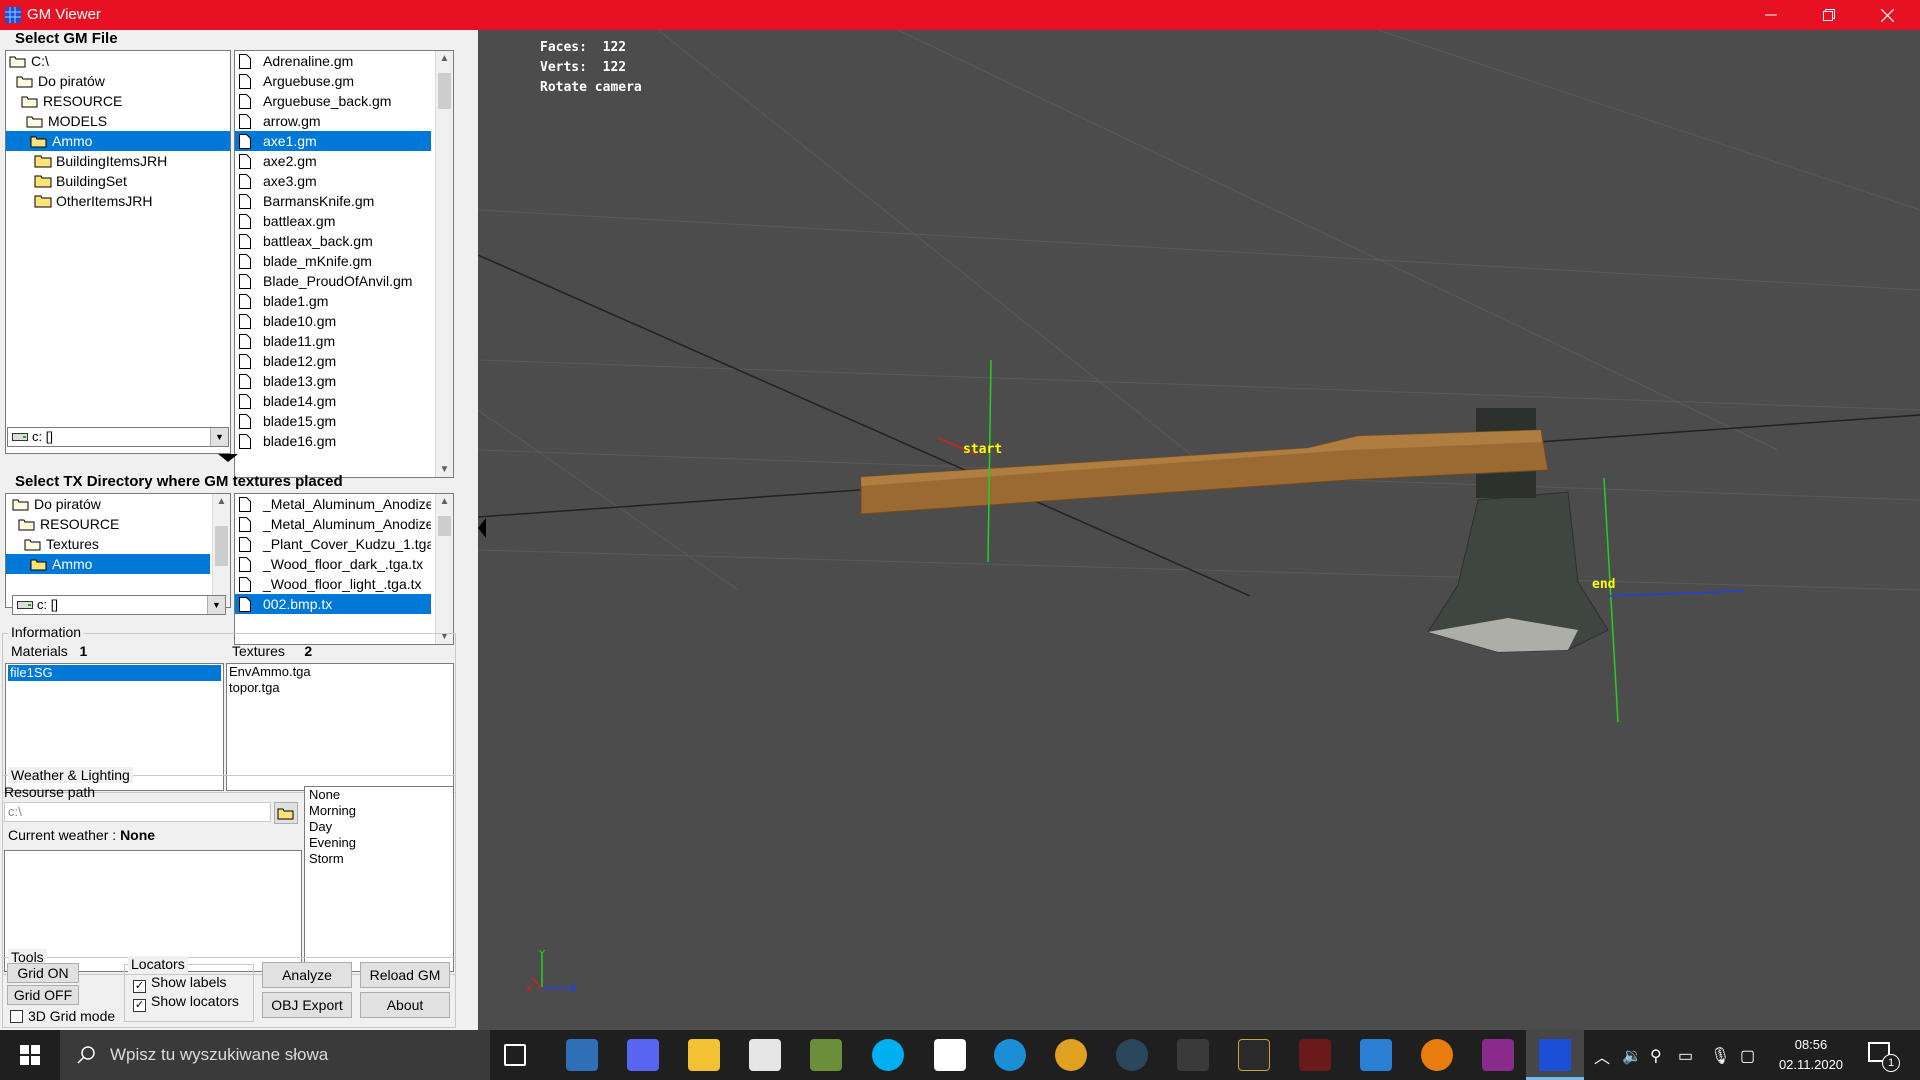 The height and width of the screenshot is (1080, 1920). What do you see at coordinates (515, 1055) in the screenshot?
I see `task-view-icon` at bounding box center [515, 1055].